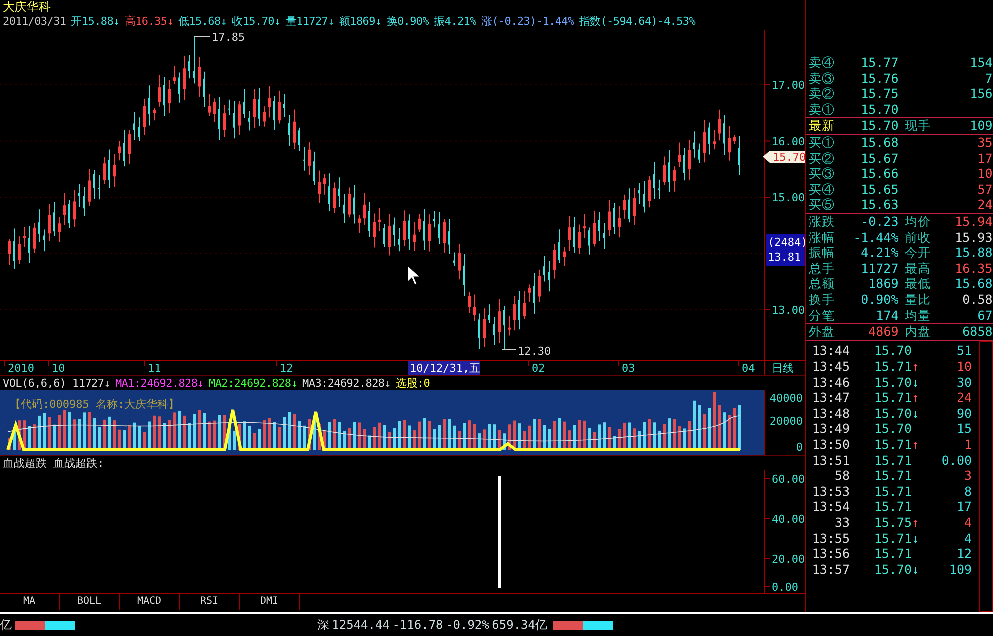 This screenshot has height=636, width=993. Describe the element at coordinates (822, 190) in the screenshot. I see `row-label: 买④` at that location.